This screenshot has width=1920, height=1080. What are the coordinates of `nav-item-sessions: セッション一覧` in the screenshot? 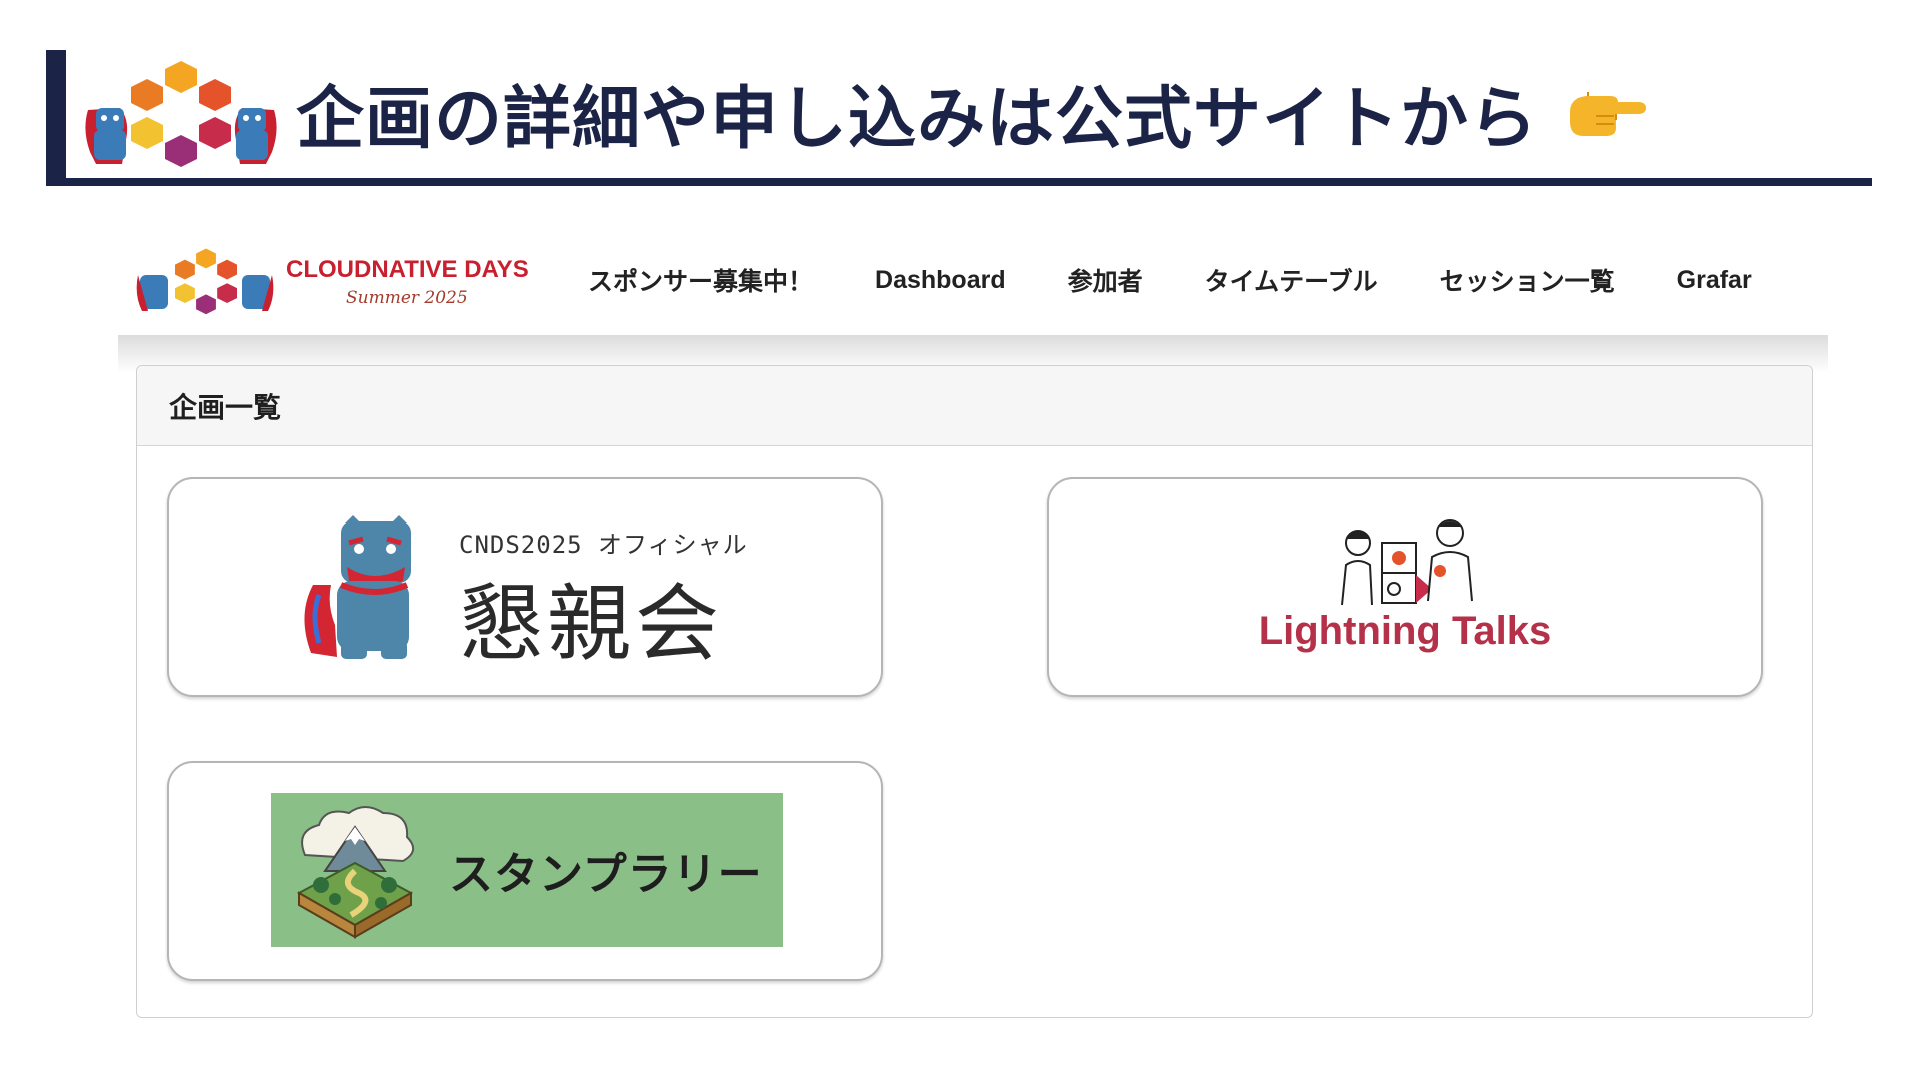 It's located at (1527, 280).